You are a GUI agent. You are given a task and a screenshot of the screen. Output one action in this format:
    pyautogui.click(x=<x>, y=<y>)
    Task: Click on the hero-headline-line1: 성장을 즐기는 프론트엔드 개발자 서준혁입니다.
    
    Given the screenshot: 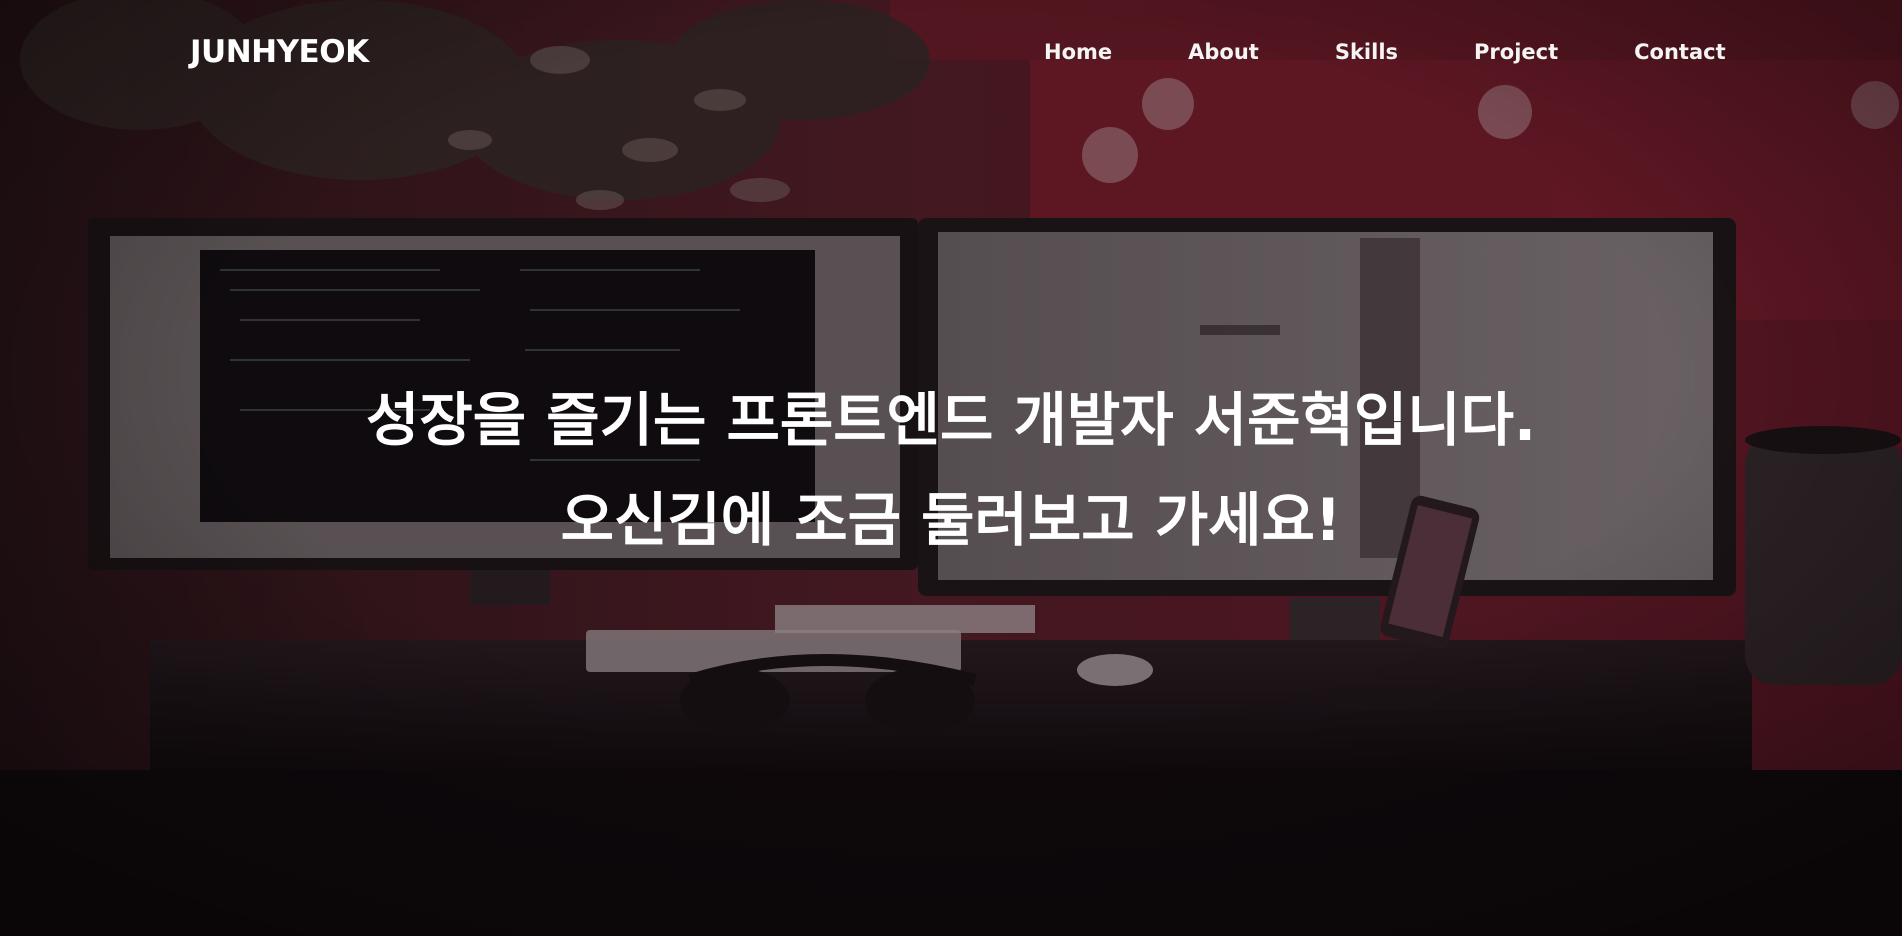 What is the action you would take?
    pyautogui.click(x=950, y=420)
    